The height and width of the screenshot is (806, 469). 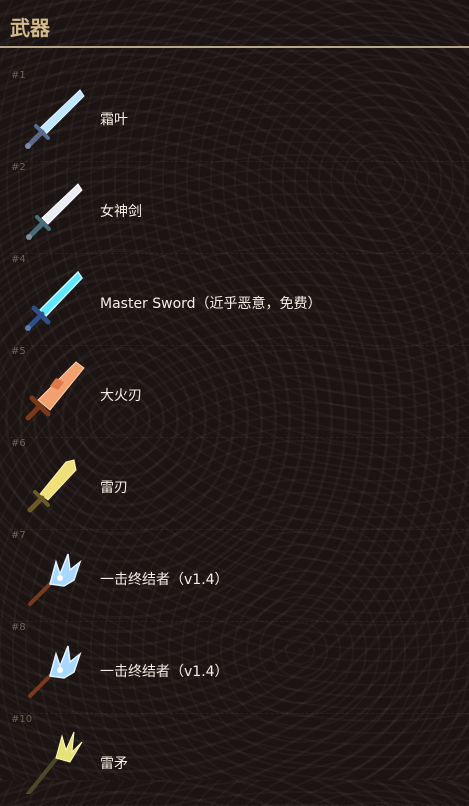 What do you see at coordinates (55, 299) in the screenshot?
I see `master-sword-icon` at bounding box center [55, 299].